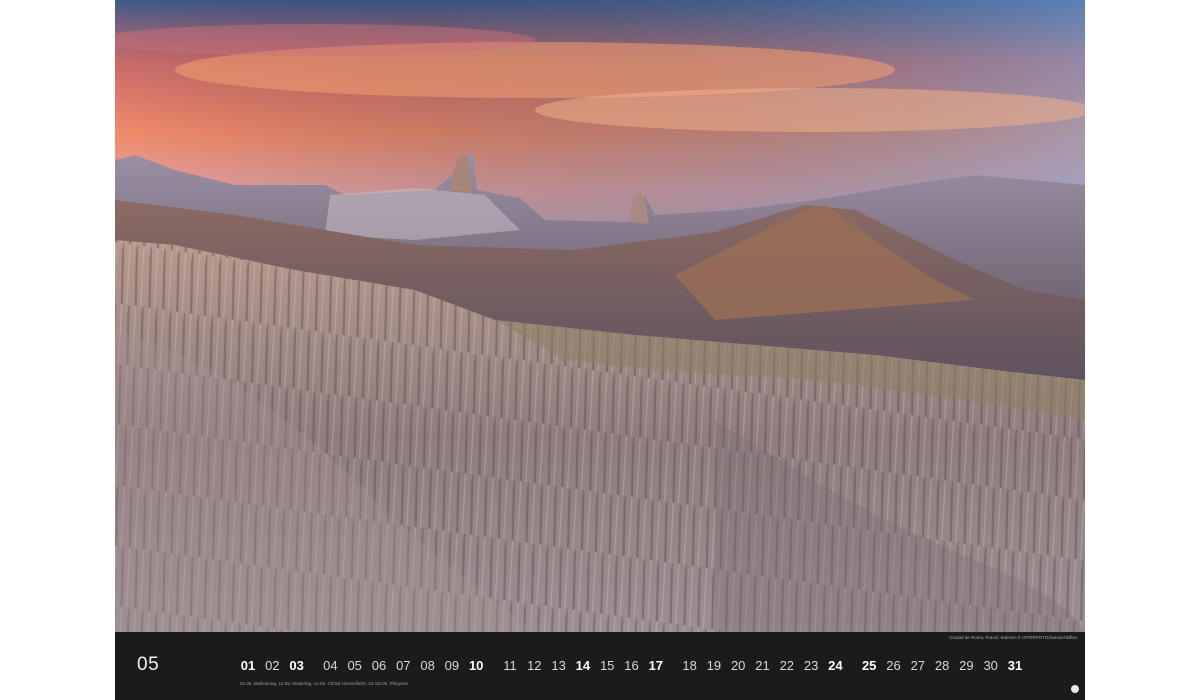  What do you see at coordinates (558, 665) in the screenshot?
I see `day-13: 13` at bounding box center [558, 665].